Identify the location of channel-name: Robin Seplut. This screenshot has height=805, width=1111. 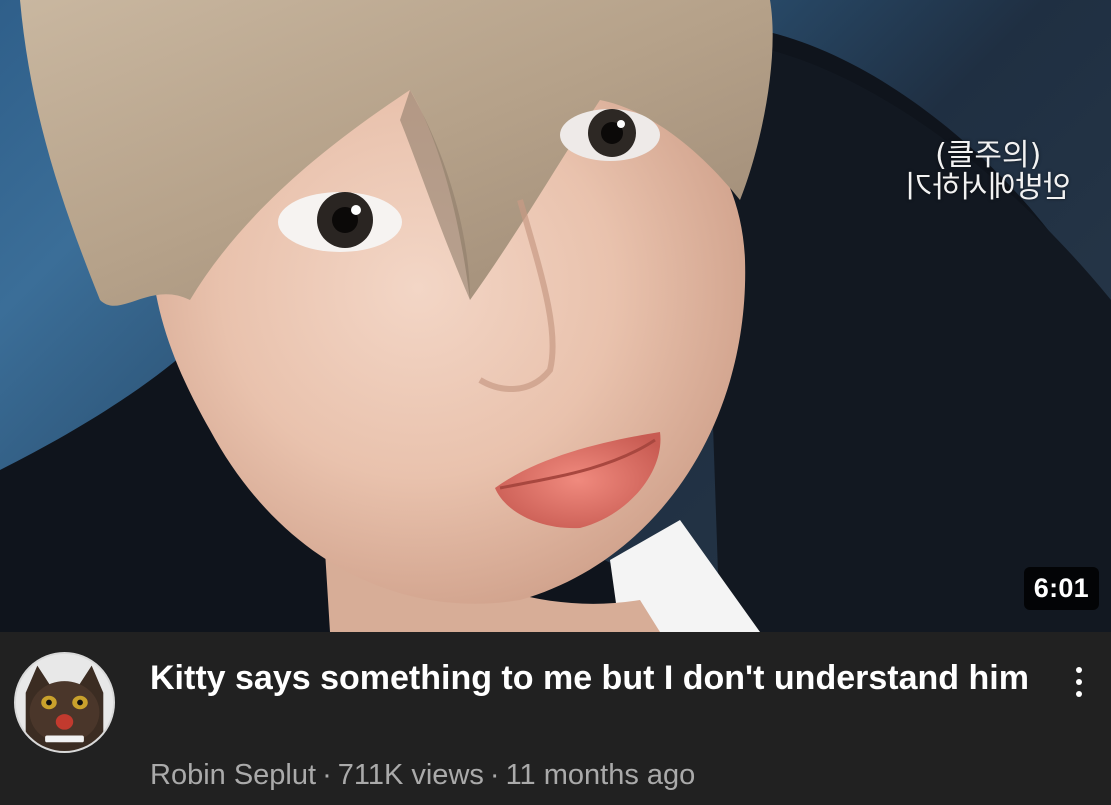
(233, 775).